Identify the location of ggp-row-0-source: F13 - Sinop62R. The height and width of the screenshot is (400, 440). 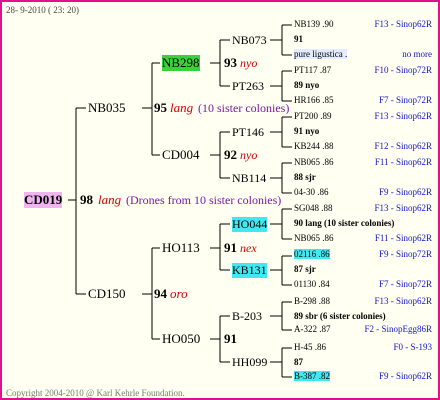
(403, 24).